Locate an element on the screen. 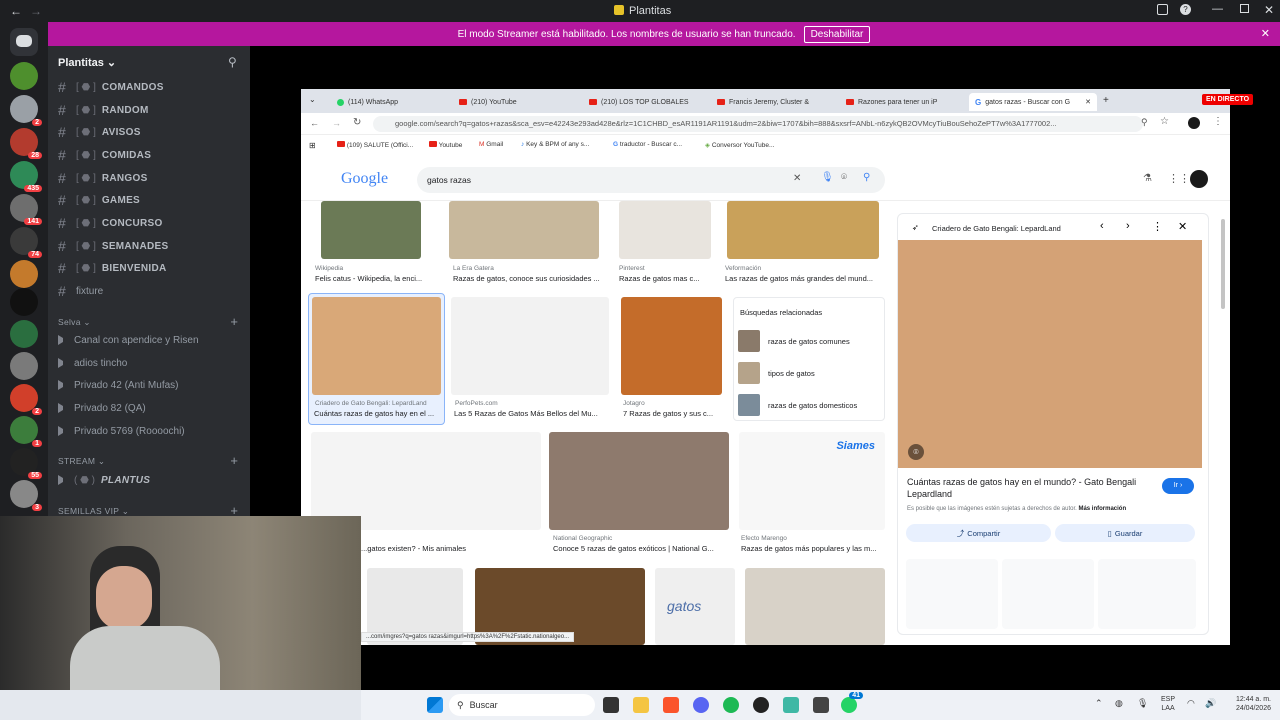 The image size is (1280, 720). category-selva: Selva ⌄ is located at coordinates (74, 322).